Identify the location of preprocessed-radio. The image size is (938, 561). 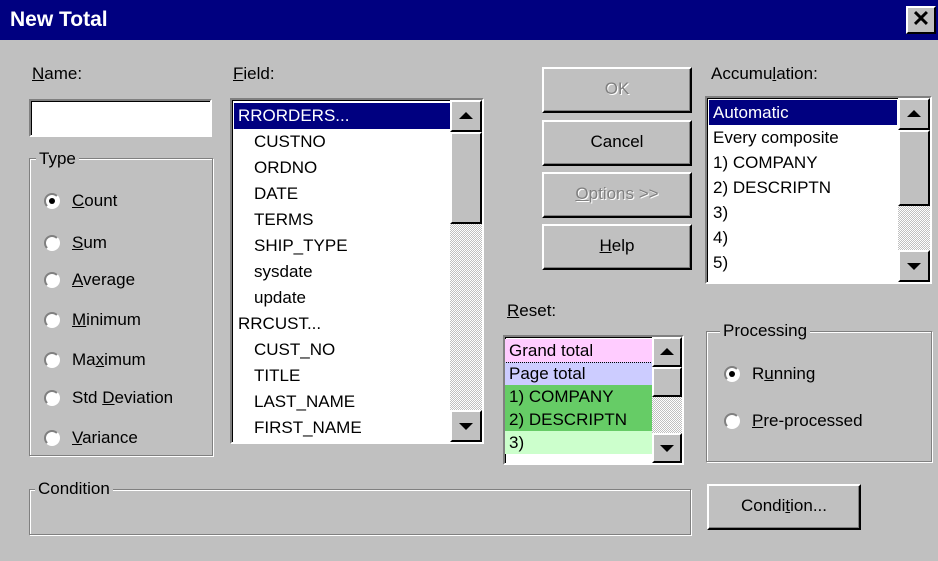
(732, 421).